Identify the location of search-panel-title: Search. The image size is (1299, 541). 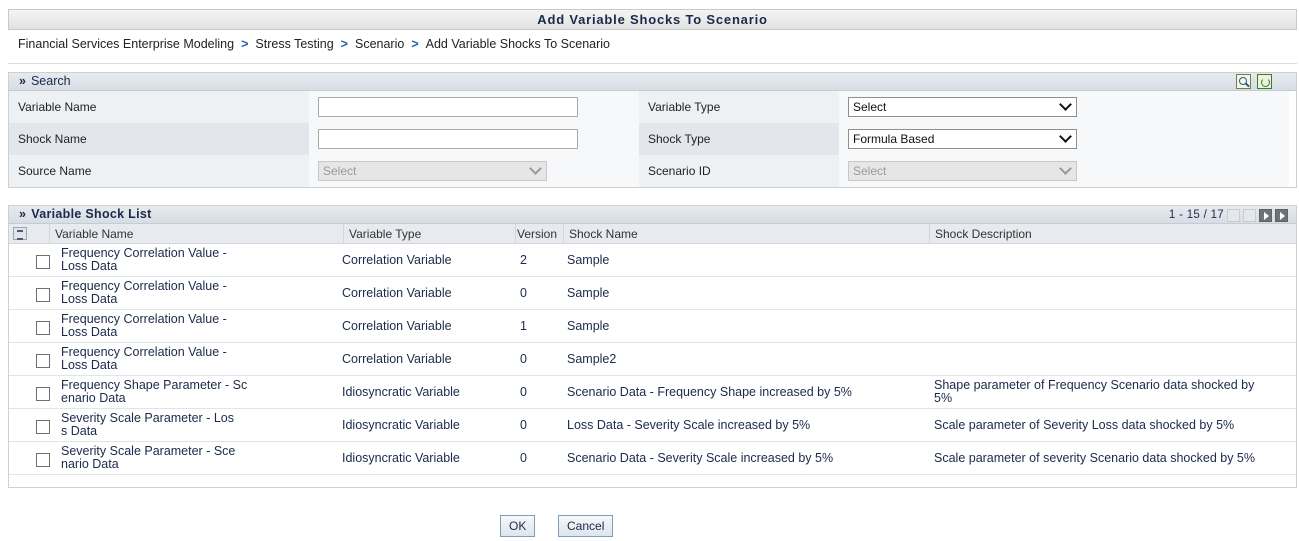
(50, 81).